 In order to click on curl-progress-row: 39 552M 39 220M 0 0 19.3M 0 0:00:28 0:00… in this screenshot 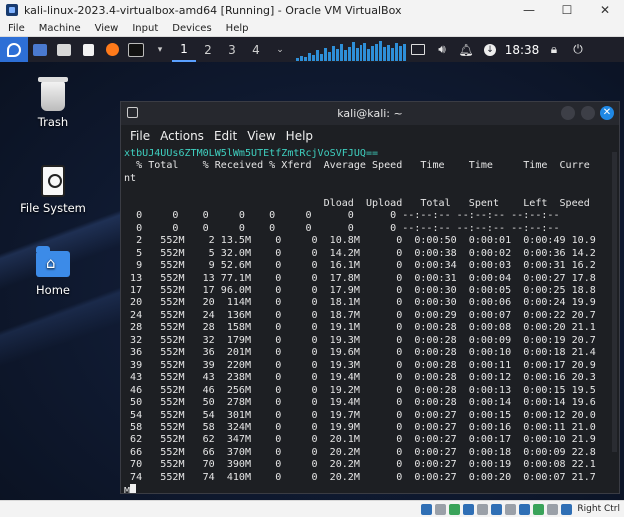, I will do `click(363, 365)`.